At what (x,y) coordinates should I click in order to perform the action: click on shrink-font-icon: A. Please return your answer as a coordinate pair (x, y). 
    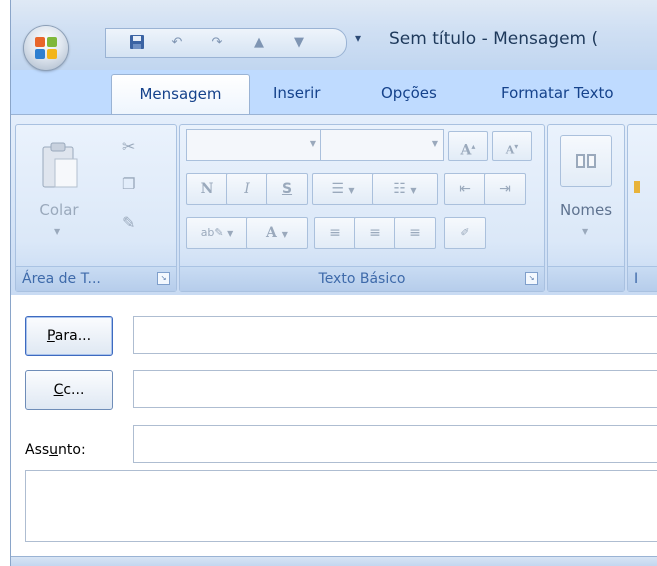
    Looking at the image, I should click on (510, 150).